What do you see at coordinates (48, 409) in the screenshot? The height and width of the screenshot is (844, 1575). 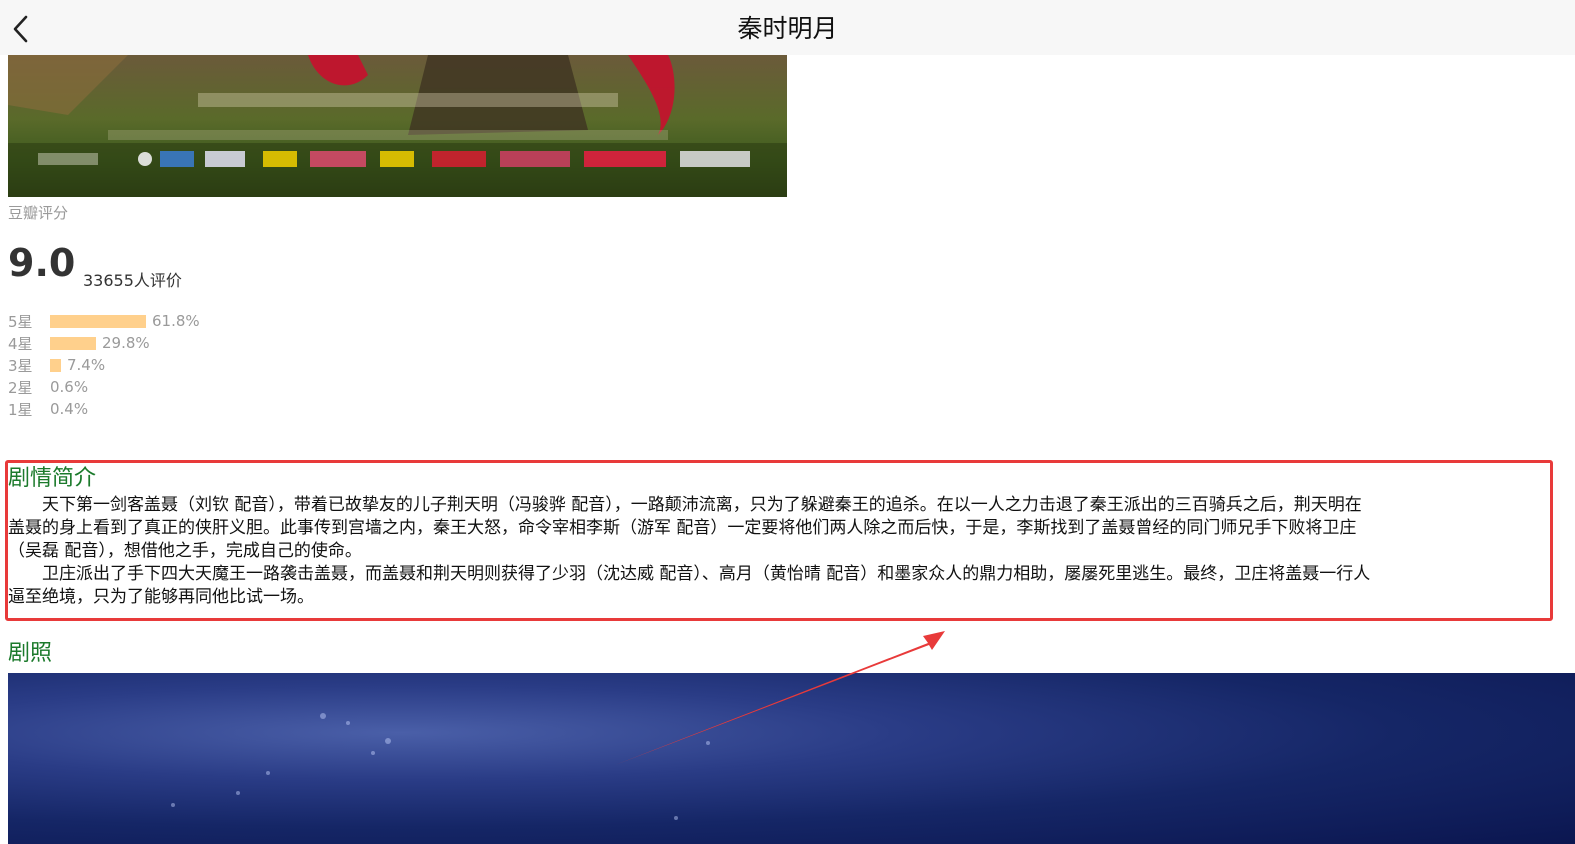 I see `rating-row: 1星 0.4%` at bounding box center [48, 409].